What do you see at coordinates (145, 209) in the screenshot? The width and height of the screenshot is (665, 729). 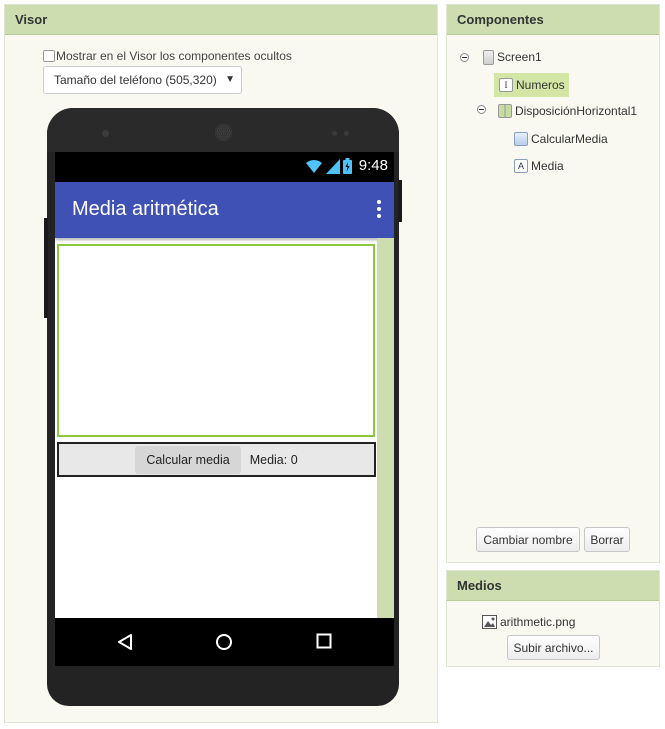 I see `app-title: Media aritmética` at bounding box center [145, 209].